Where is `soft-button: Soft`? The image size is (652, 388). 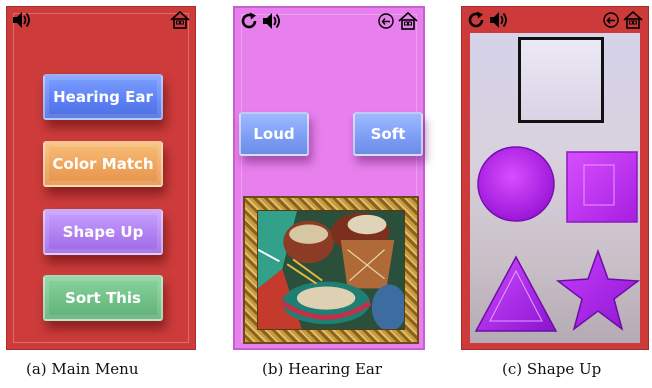
soft-button: Soft is located at coordinates (388, 134).